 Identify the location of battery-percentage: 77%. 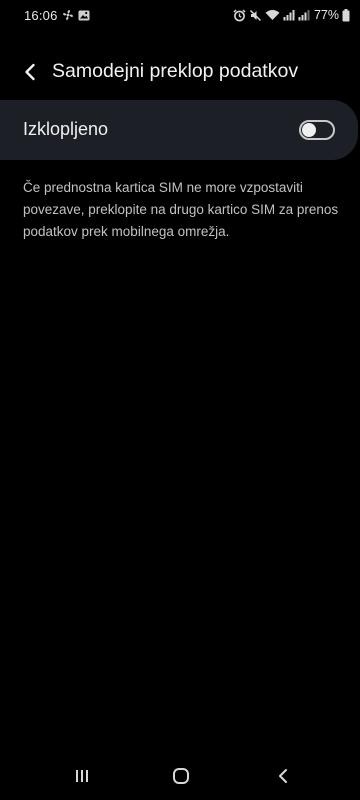
(326, 15).